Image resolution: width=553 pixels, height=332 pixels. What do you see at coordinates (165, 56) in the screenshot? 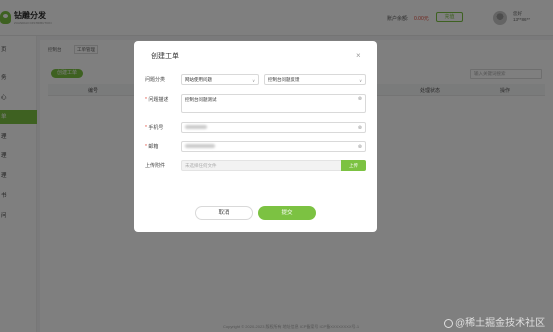
I see `dialog-title: 创建工单` at bounding box center [165, 56].